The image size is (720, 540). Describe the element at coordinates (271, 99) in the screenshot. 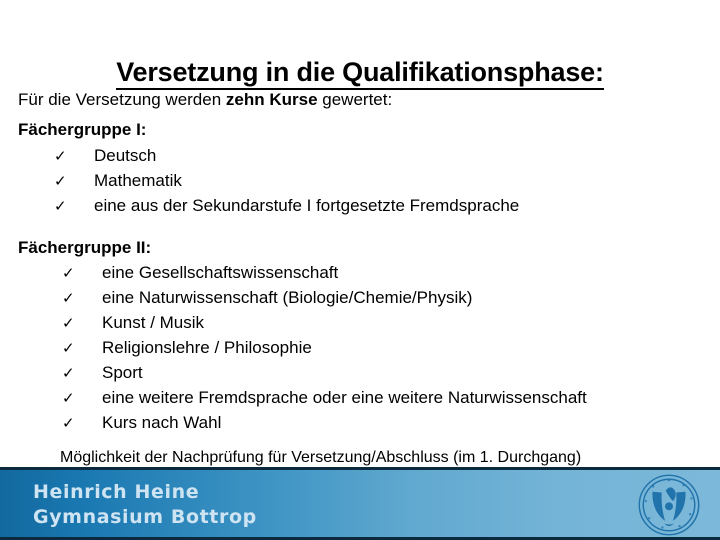

I see `lead-emphasis: zehn Kurse` at that location.